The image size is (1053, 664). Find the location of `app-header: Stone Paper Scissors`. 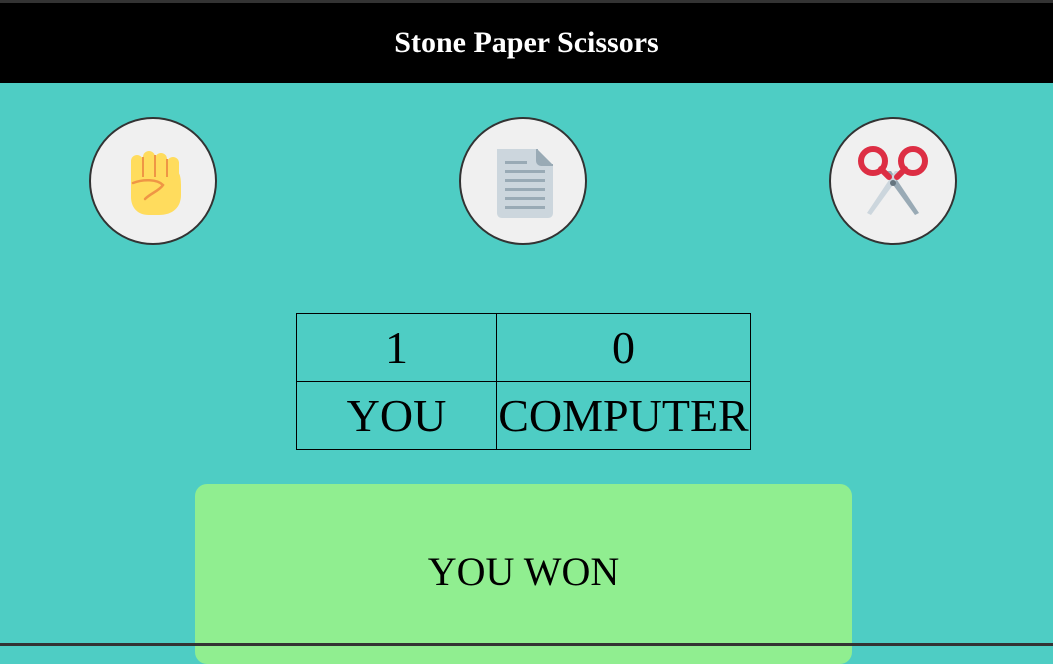

app-header: Stone Paper Scissors is located at coordinates (526, 43).